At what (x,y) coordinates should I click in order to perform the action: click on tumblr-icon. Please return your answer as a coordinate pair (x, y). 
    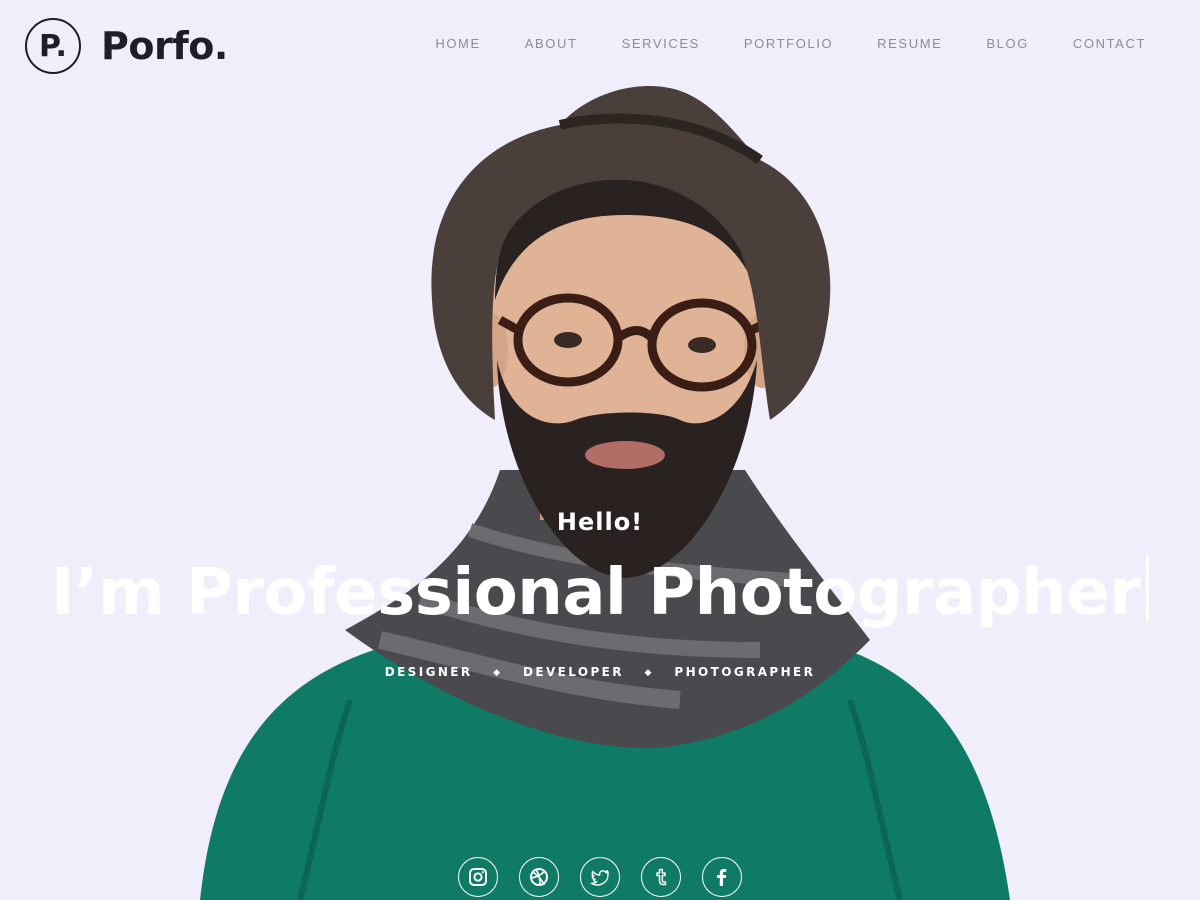
    Looking at the image, I should click on (661, 877).